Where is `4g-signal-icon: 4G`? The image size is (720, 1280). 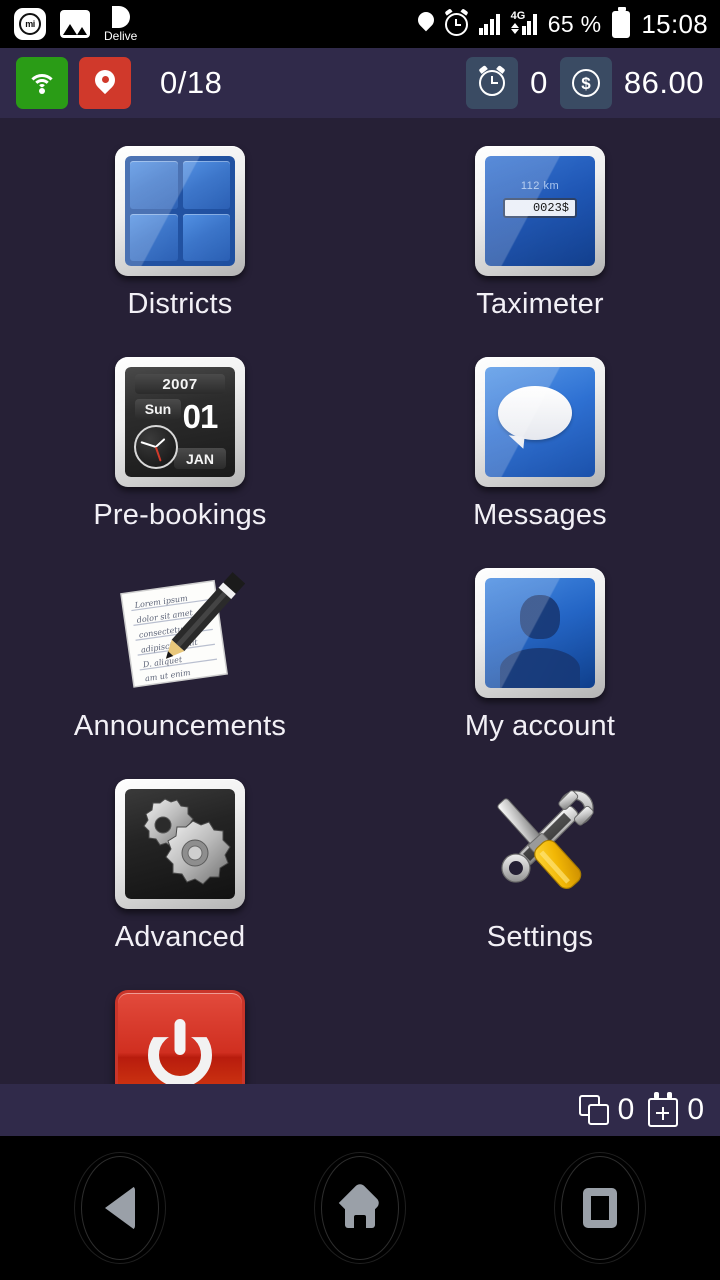
4g-signal-icon: 4G is located at coordinates (523, 22).